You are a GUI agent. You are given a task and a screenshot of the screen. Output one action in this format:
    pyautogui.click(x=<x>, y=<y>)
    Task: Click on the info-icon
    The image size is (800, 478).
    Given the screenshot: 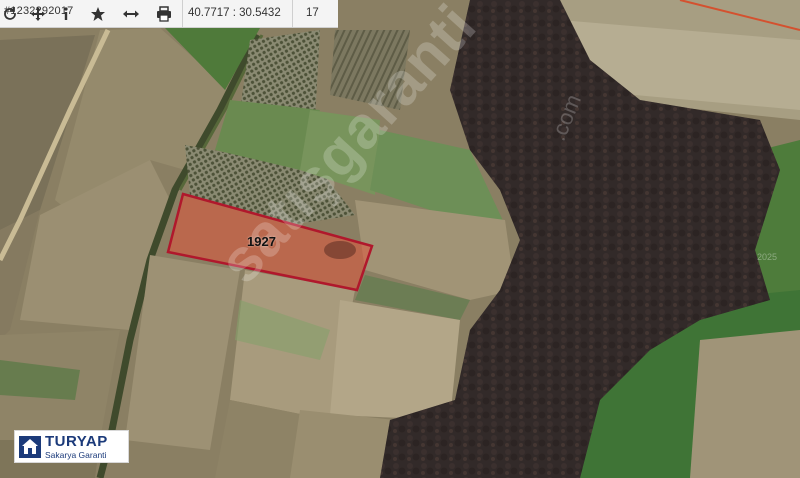 What is the action you would take?
    pyautogui.click(x=66, y=14)
    